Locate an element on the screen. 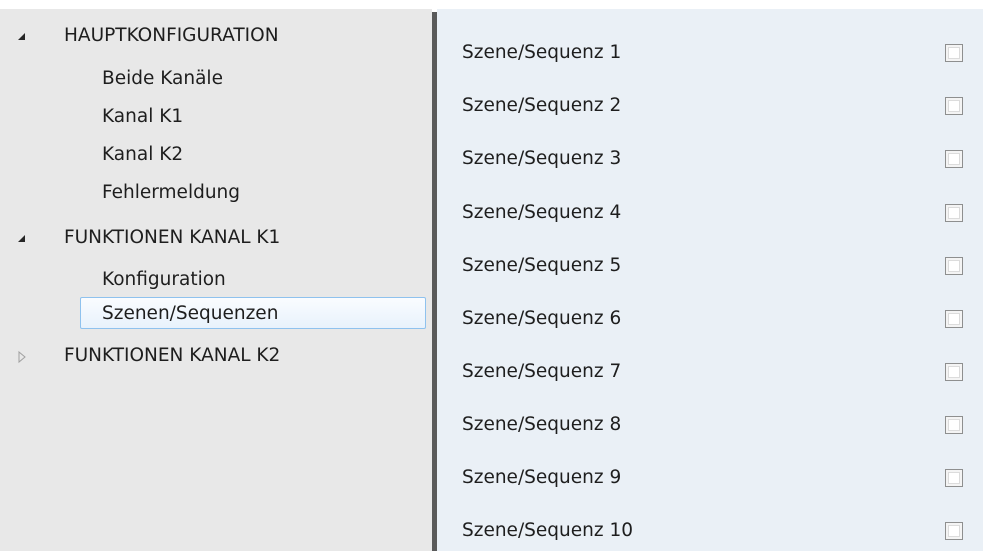 Image resolution: width=983 pixels, height=551 pixels. scene-sequence-label: Szene/Sequenz 4 is located at coordinates (542, 212).